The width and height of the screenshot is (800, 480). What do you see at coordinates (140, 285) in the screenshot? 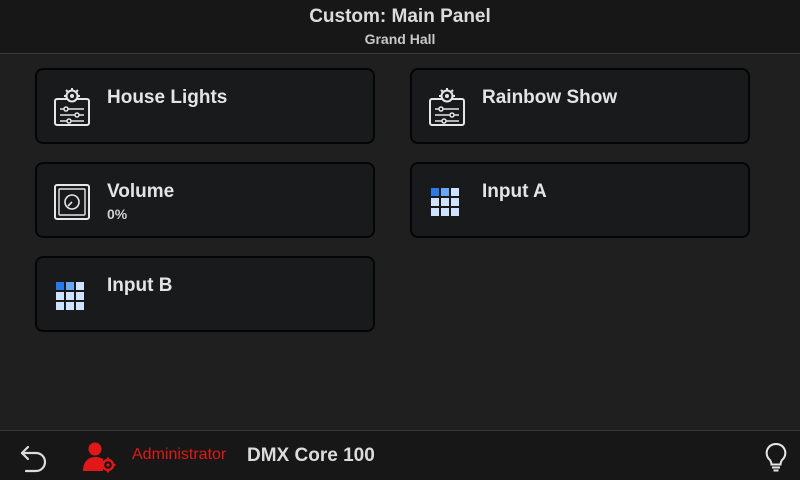
I see `tile-label: Input B` at bounding box center [140, 285].